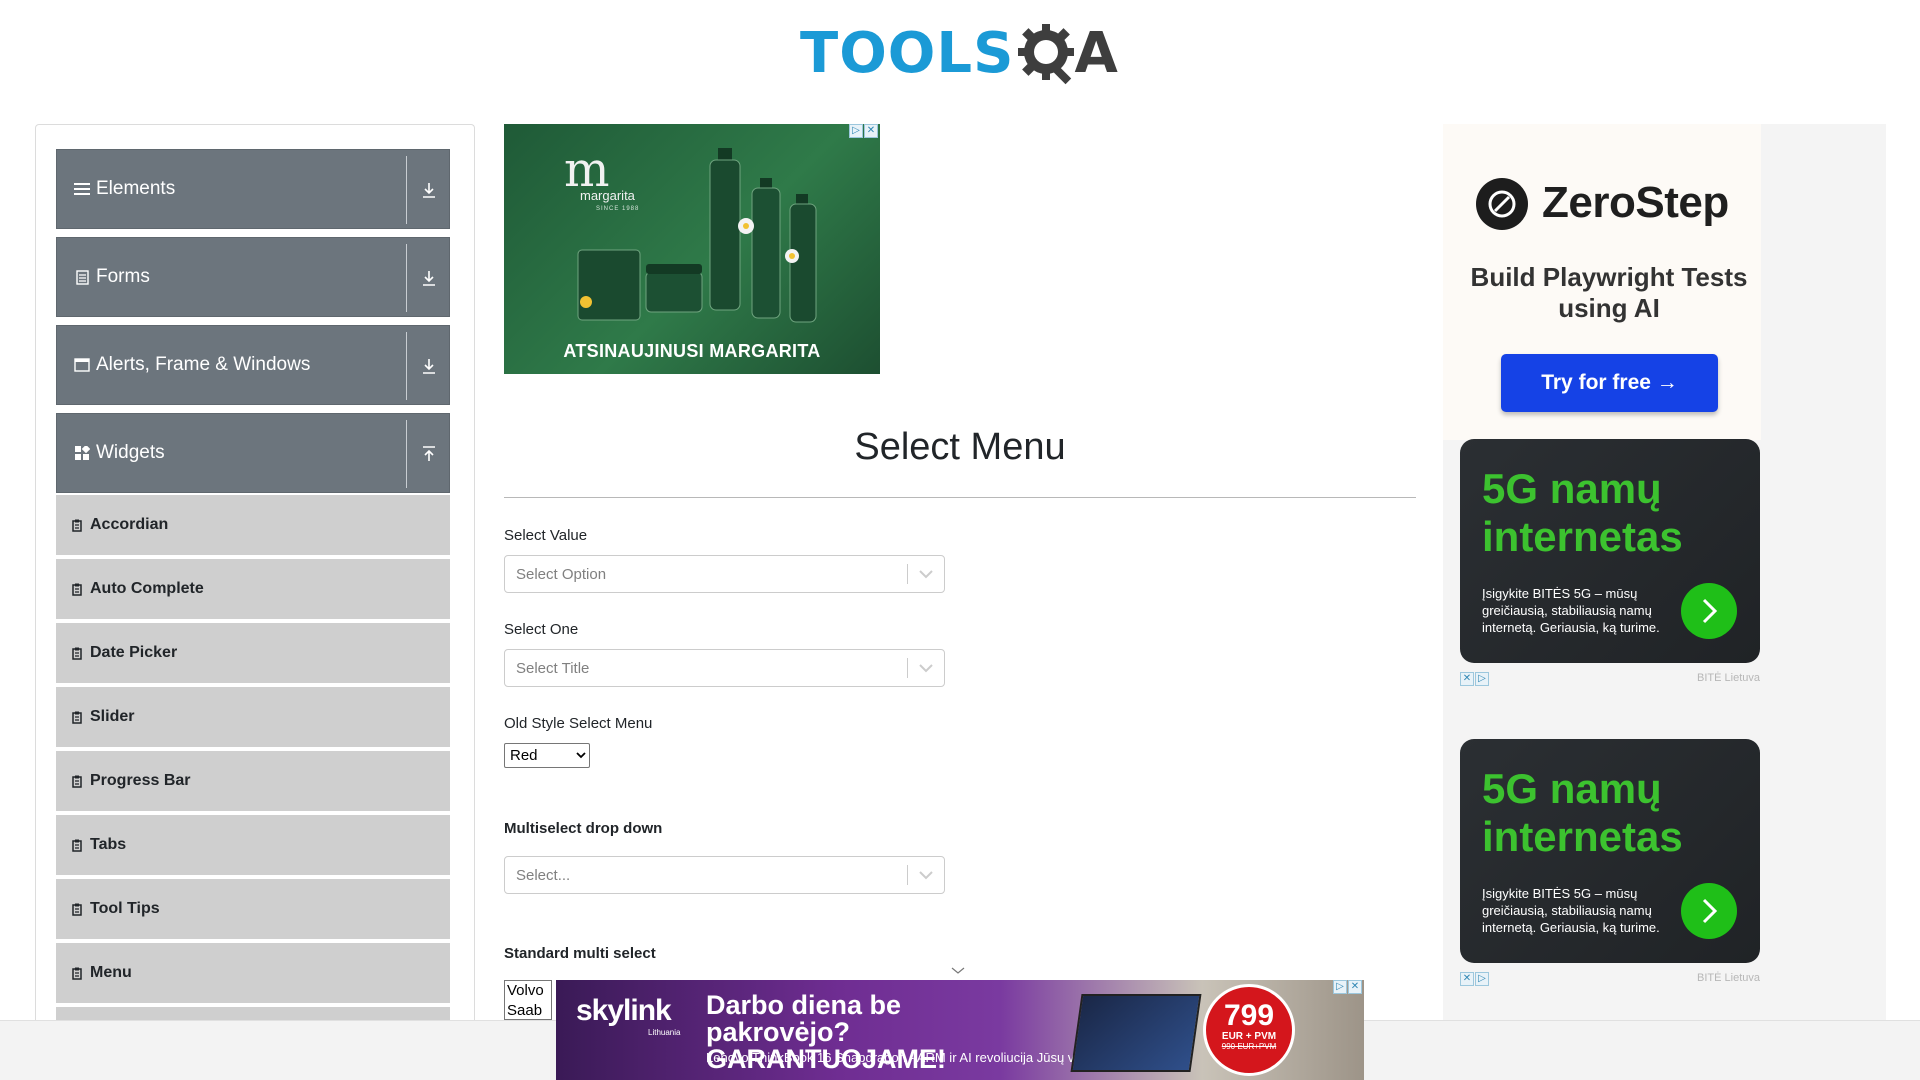 The image size is (1920, 1080). I want to click on bite-ad-1-footer: ✕ ▷ BITĖ Lietuva, so click(1610, 679).